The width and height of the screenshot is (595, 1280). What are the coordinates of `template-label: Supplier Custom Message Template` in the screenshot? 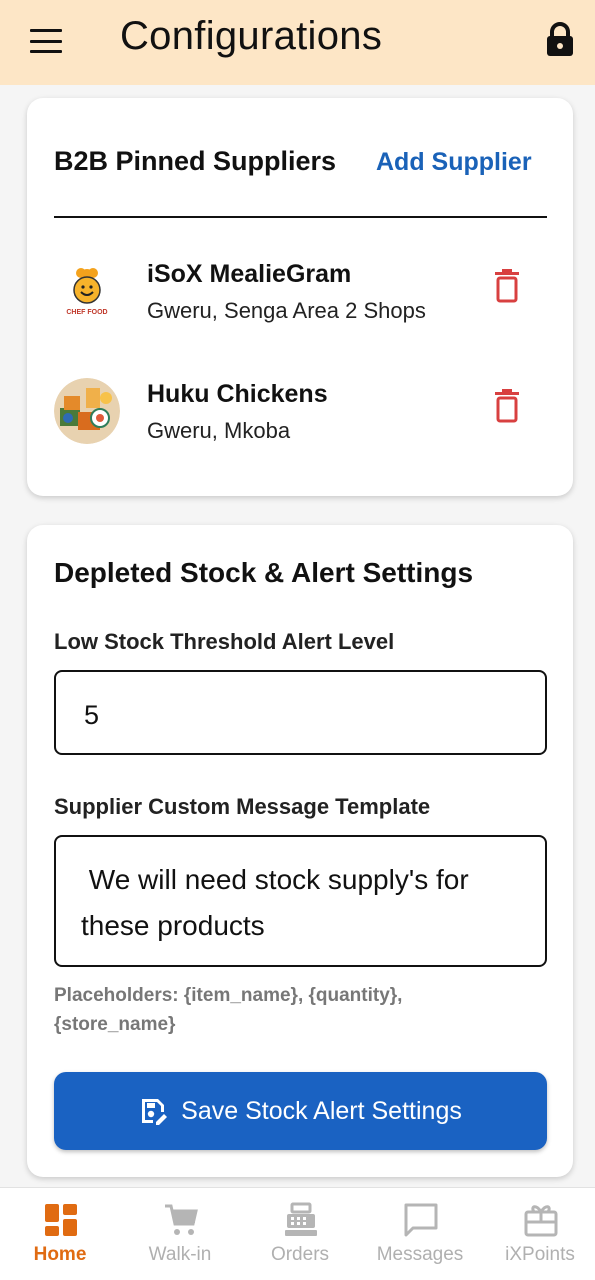 It's located at (242, 806).